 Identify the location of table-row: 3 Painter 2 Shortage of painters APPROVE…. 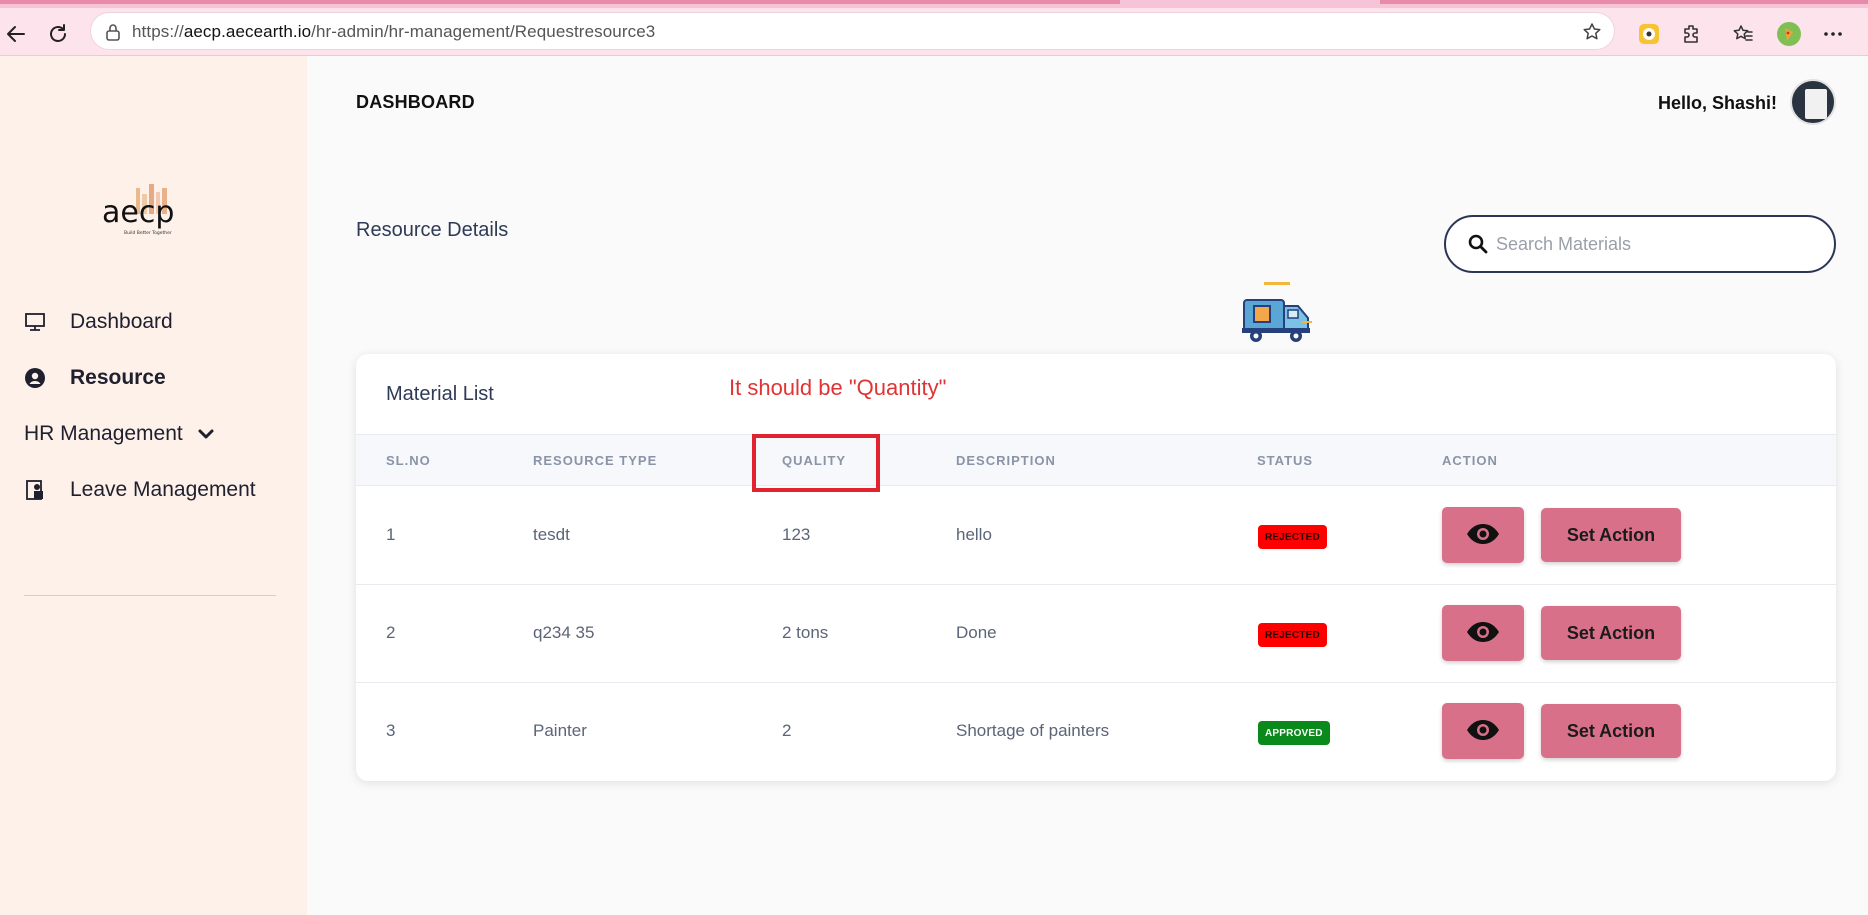
(1096, 732).